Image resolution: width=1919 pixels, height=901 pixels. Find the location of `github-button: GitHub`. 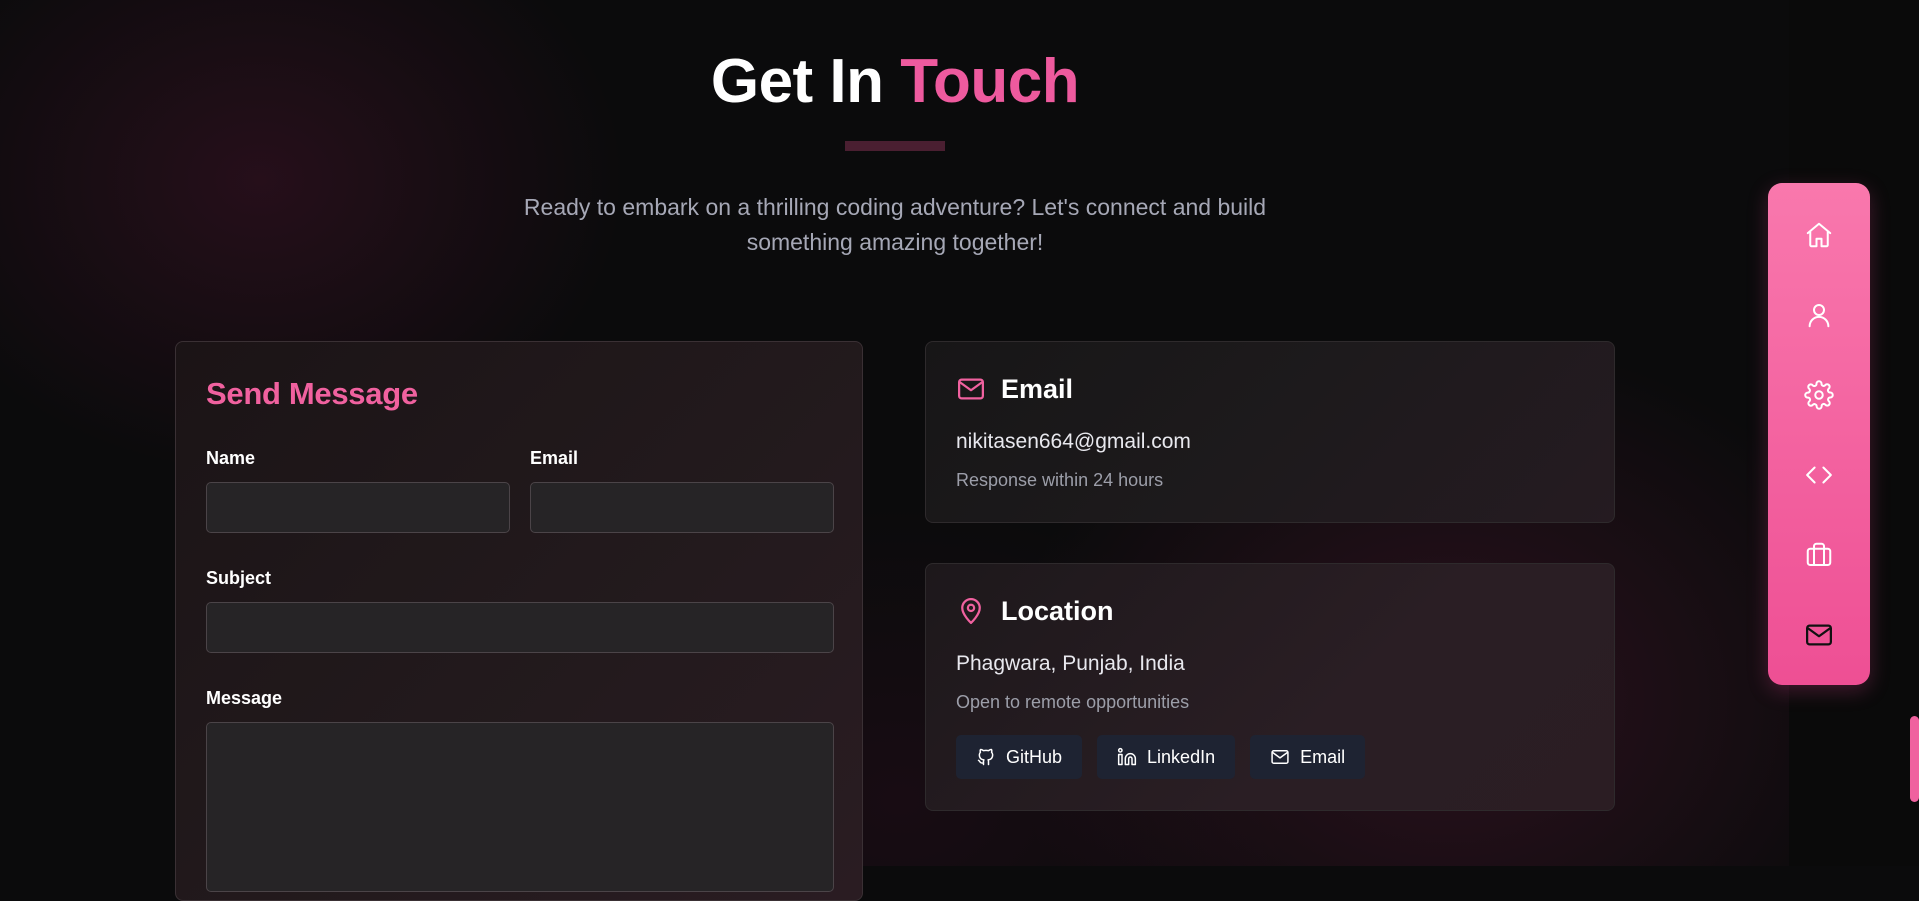

github-button: GitHub is located at coordinates (1019, 757).